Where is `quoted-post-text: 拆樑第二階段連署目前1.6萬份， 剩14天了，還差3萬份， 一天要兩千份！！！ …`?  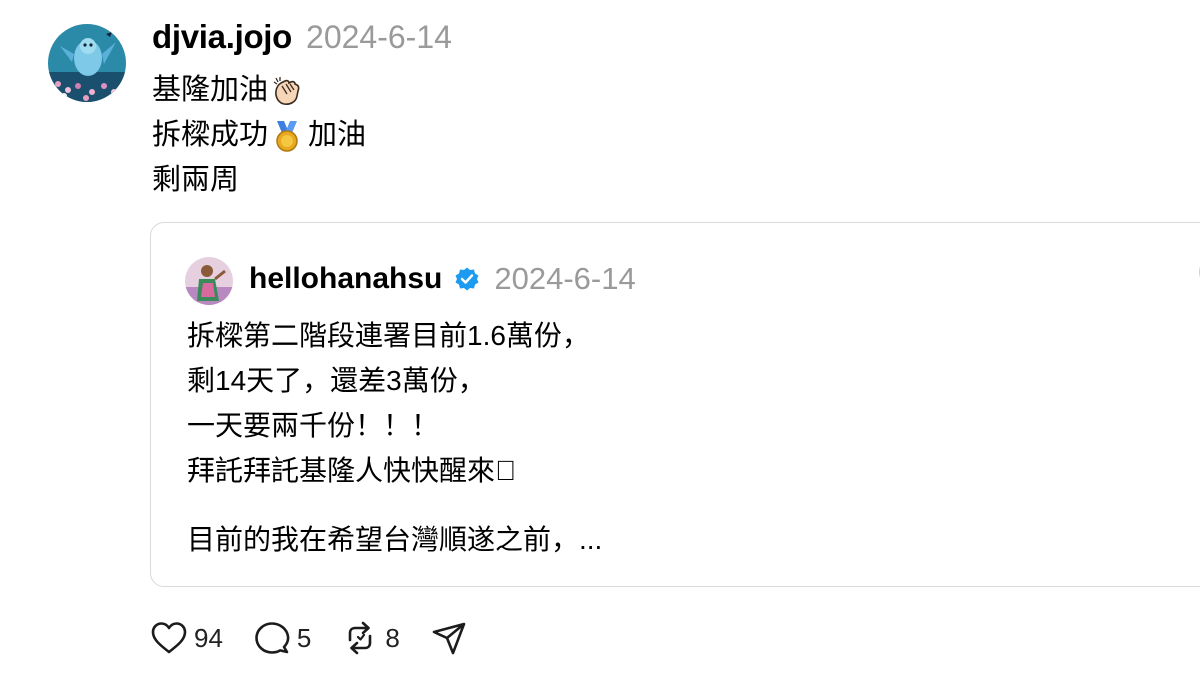 quoted-post-text: 拆樑第二階段連署目前1.6萬份， 剩14天了，還差3萬份， 一天要兩千份！！！ … is located at coordinates (394, 437).